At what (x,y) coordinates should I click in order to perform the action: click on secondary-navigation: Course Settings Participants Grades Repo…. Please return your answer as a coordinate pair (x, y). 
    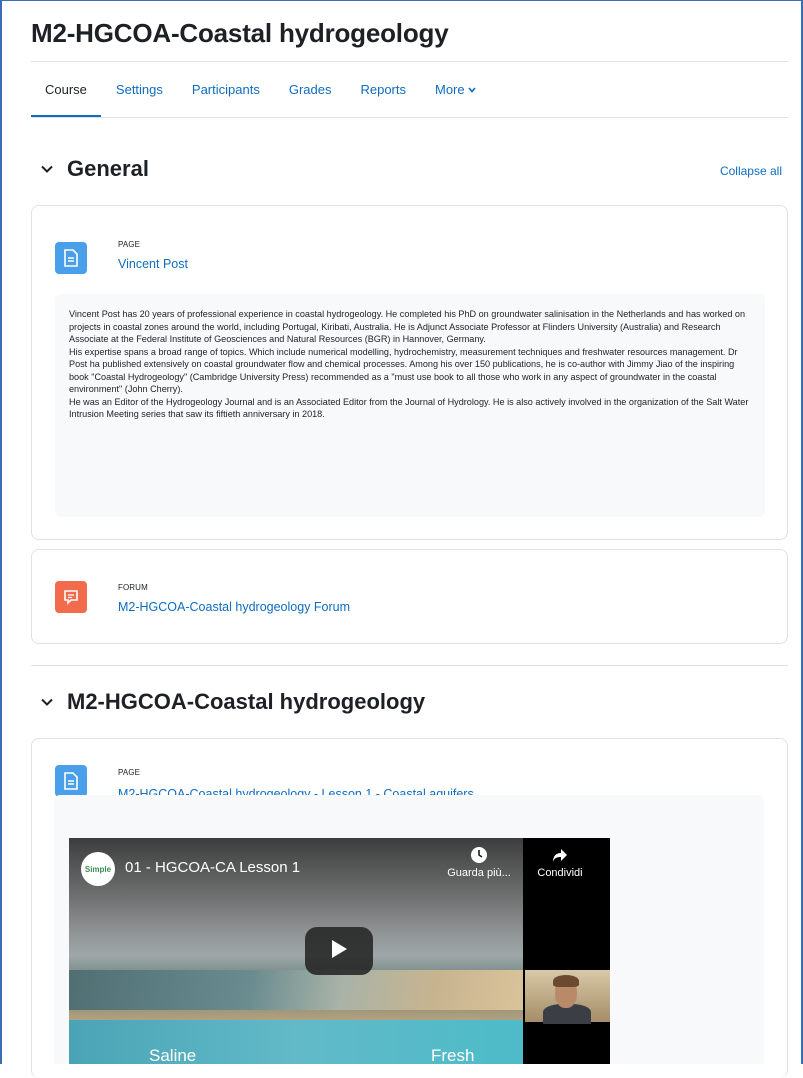
    Looking at the image, I should click on (268, 90).